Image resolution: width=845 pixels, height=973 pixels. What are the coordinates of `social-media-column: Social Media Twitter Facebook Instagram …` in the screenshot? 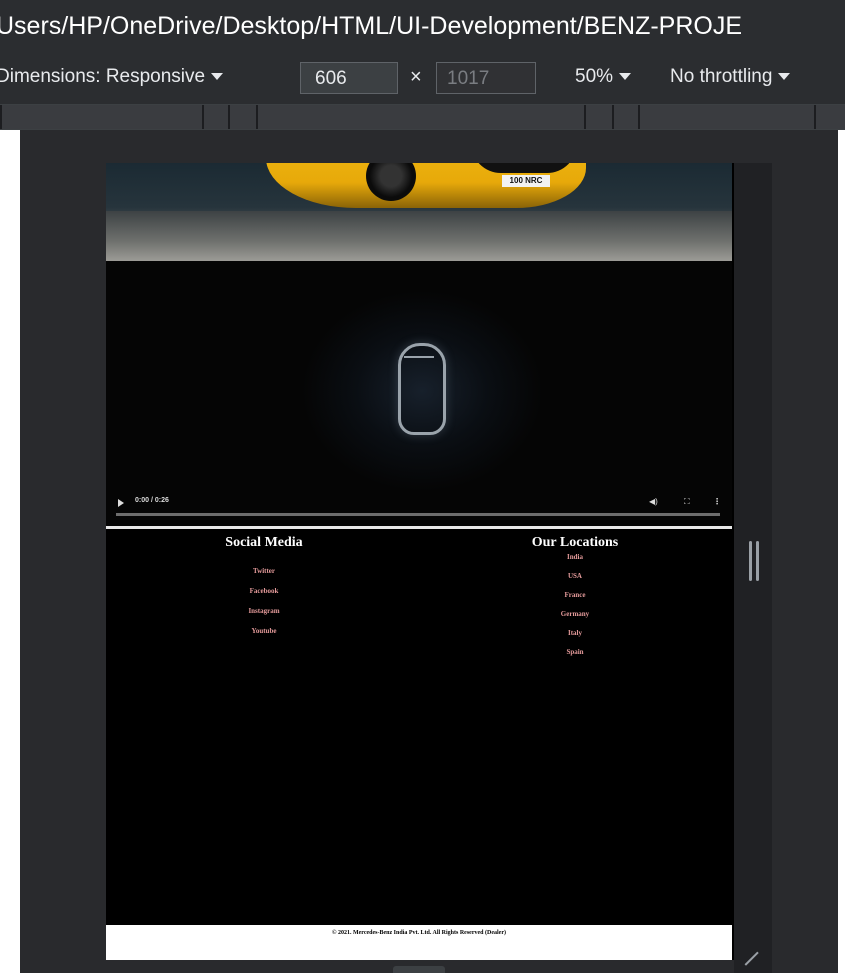 It's located at (264, 585).